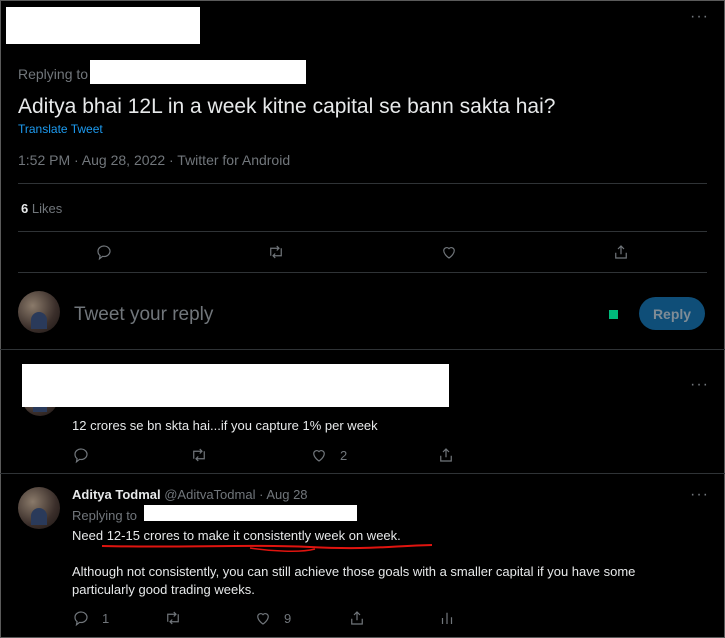 The image size is (725, 638). Describe the element at coordinates (267, 548) in the screenshot. I see `annotation-underline` at that location.